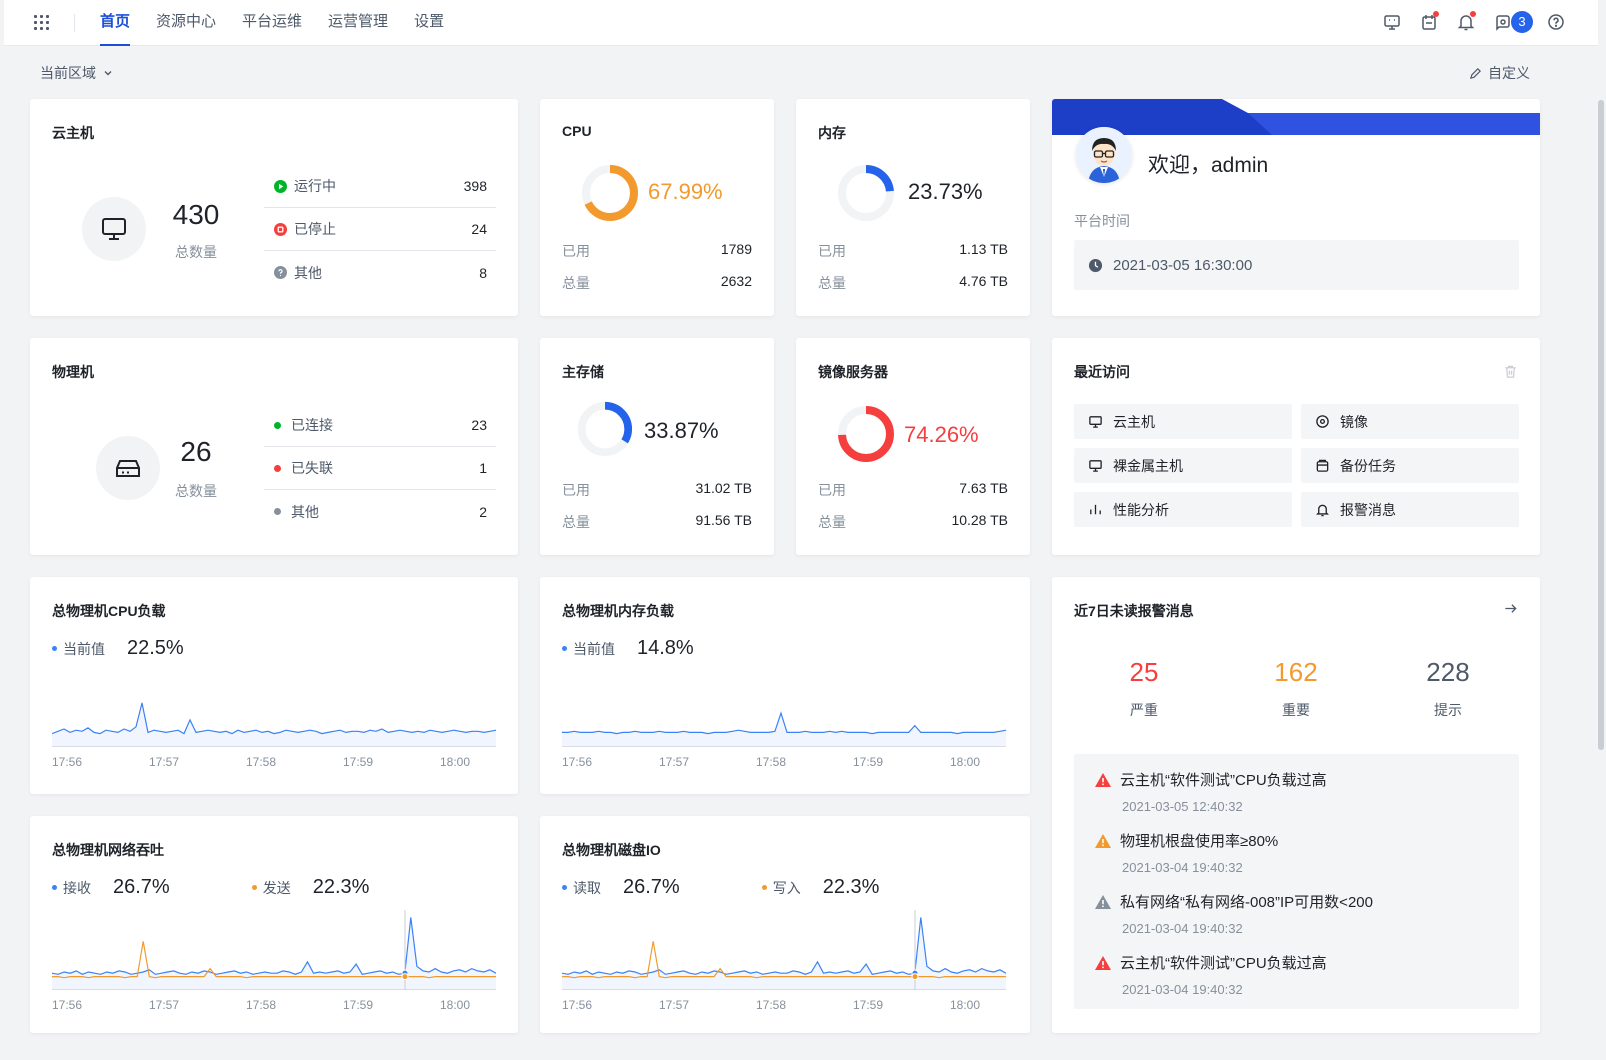 This screenshot has height=1060, width=1606. Describe the element at coordinates (1182, 867) in the screenshot. I see `alert-time: 2021-03-04 19:40:32` at that location.